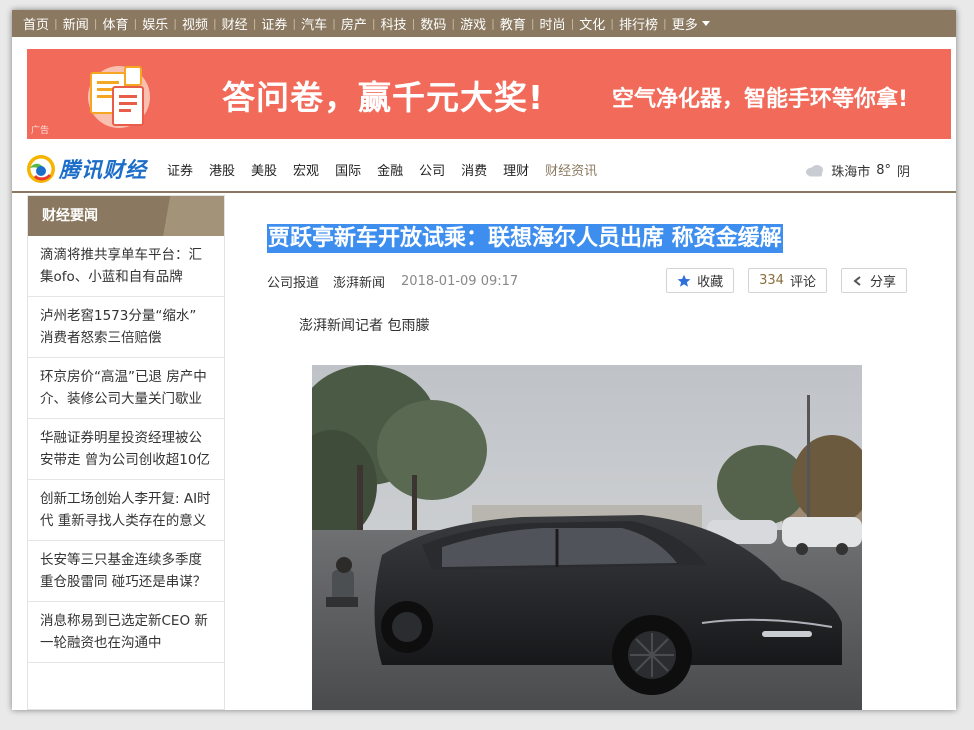 This screenshot has width=974, height=730. Describe the element at coordinates (306, 169) in the screenshot. I see `channel-item: 宏观` at that location.